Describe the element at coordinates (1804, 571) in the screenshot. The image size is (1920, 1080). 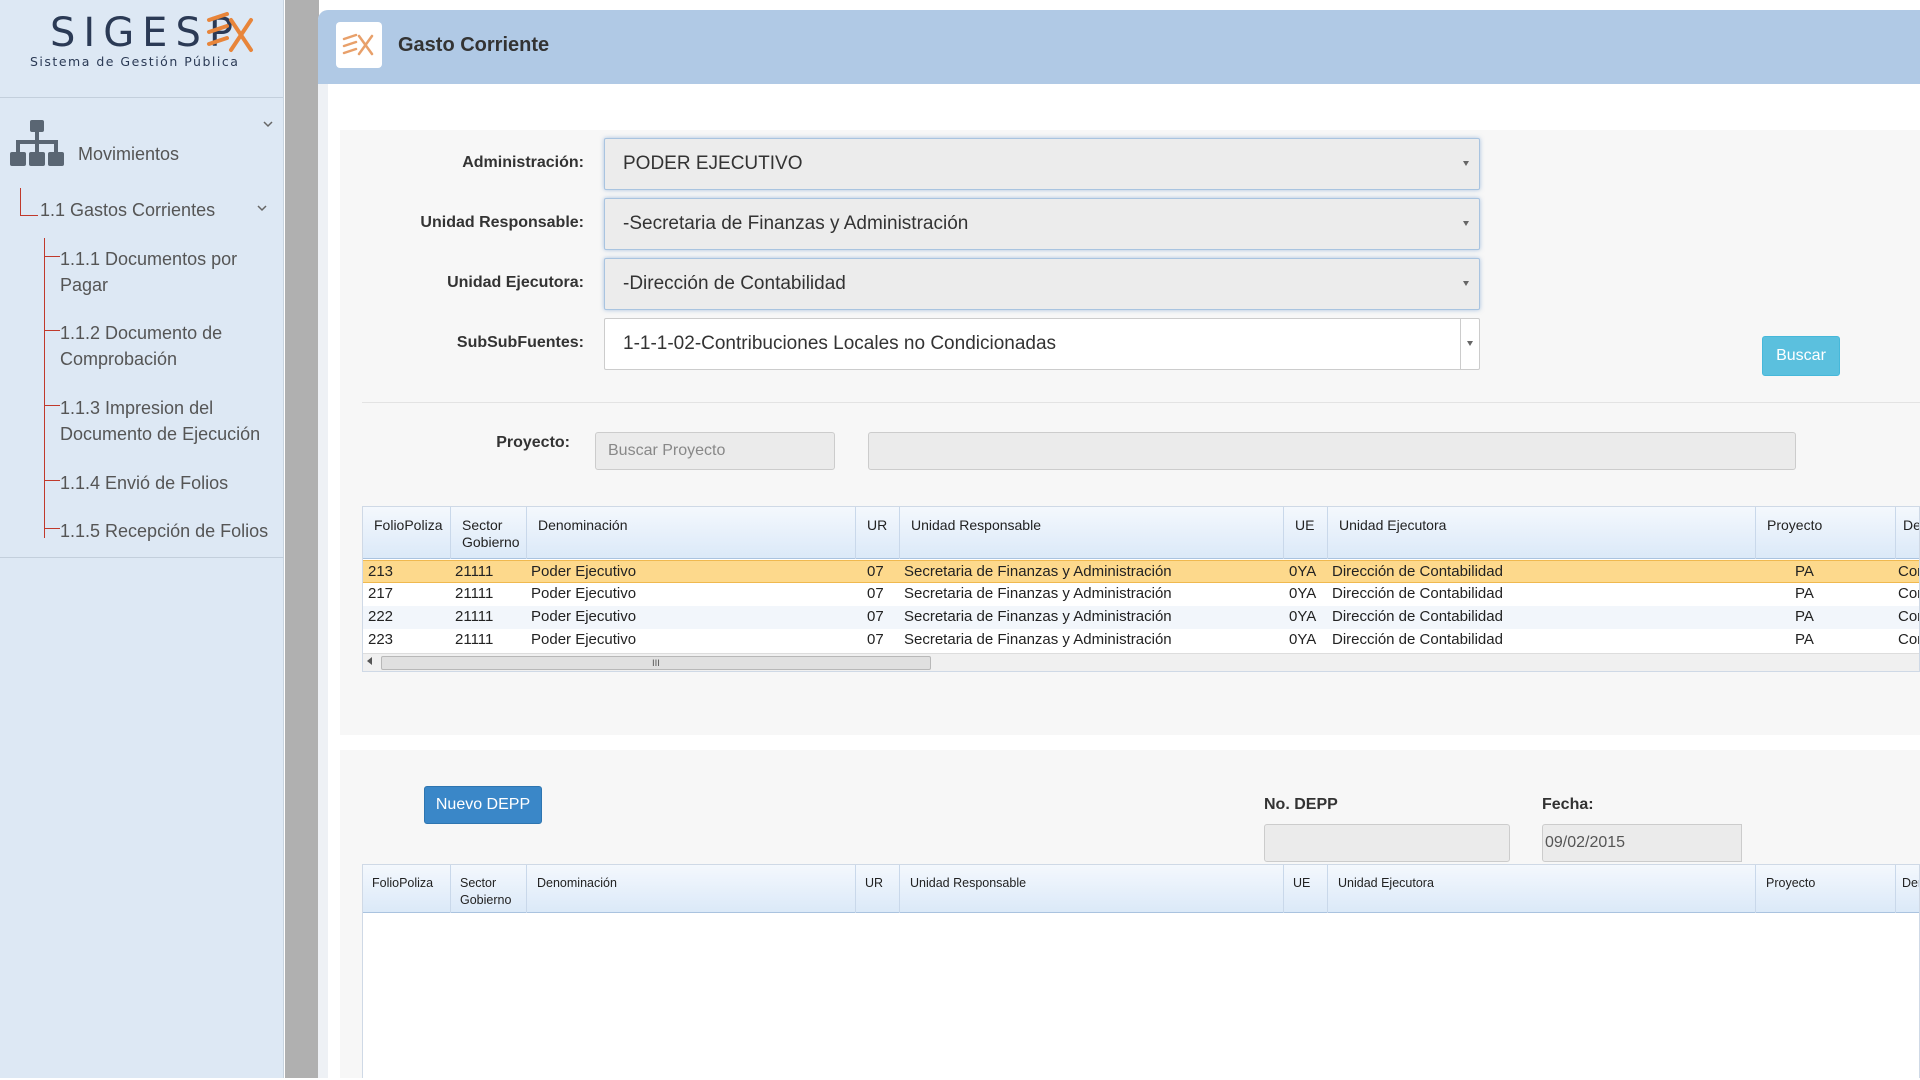
I see `cell-proyecto: PA` at that location.